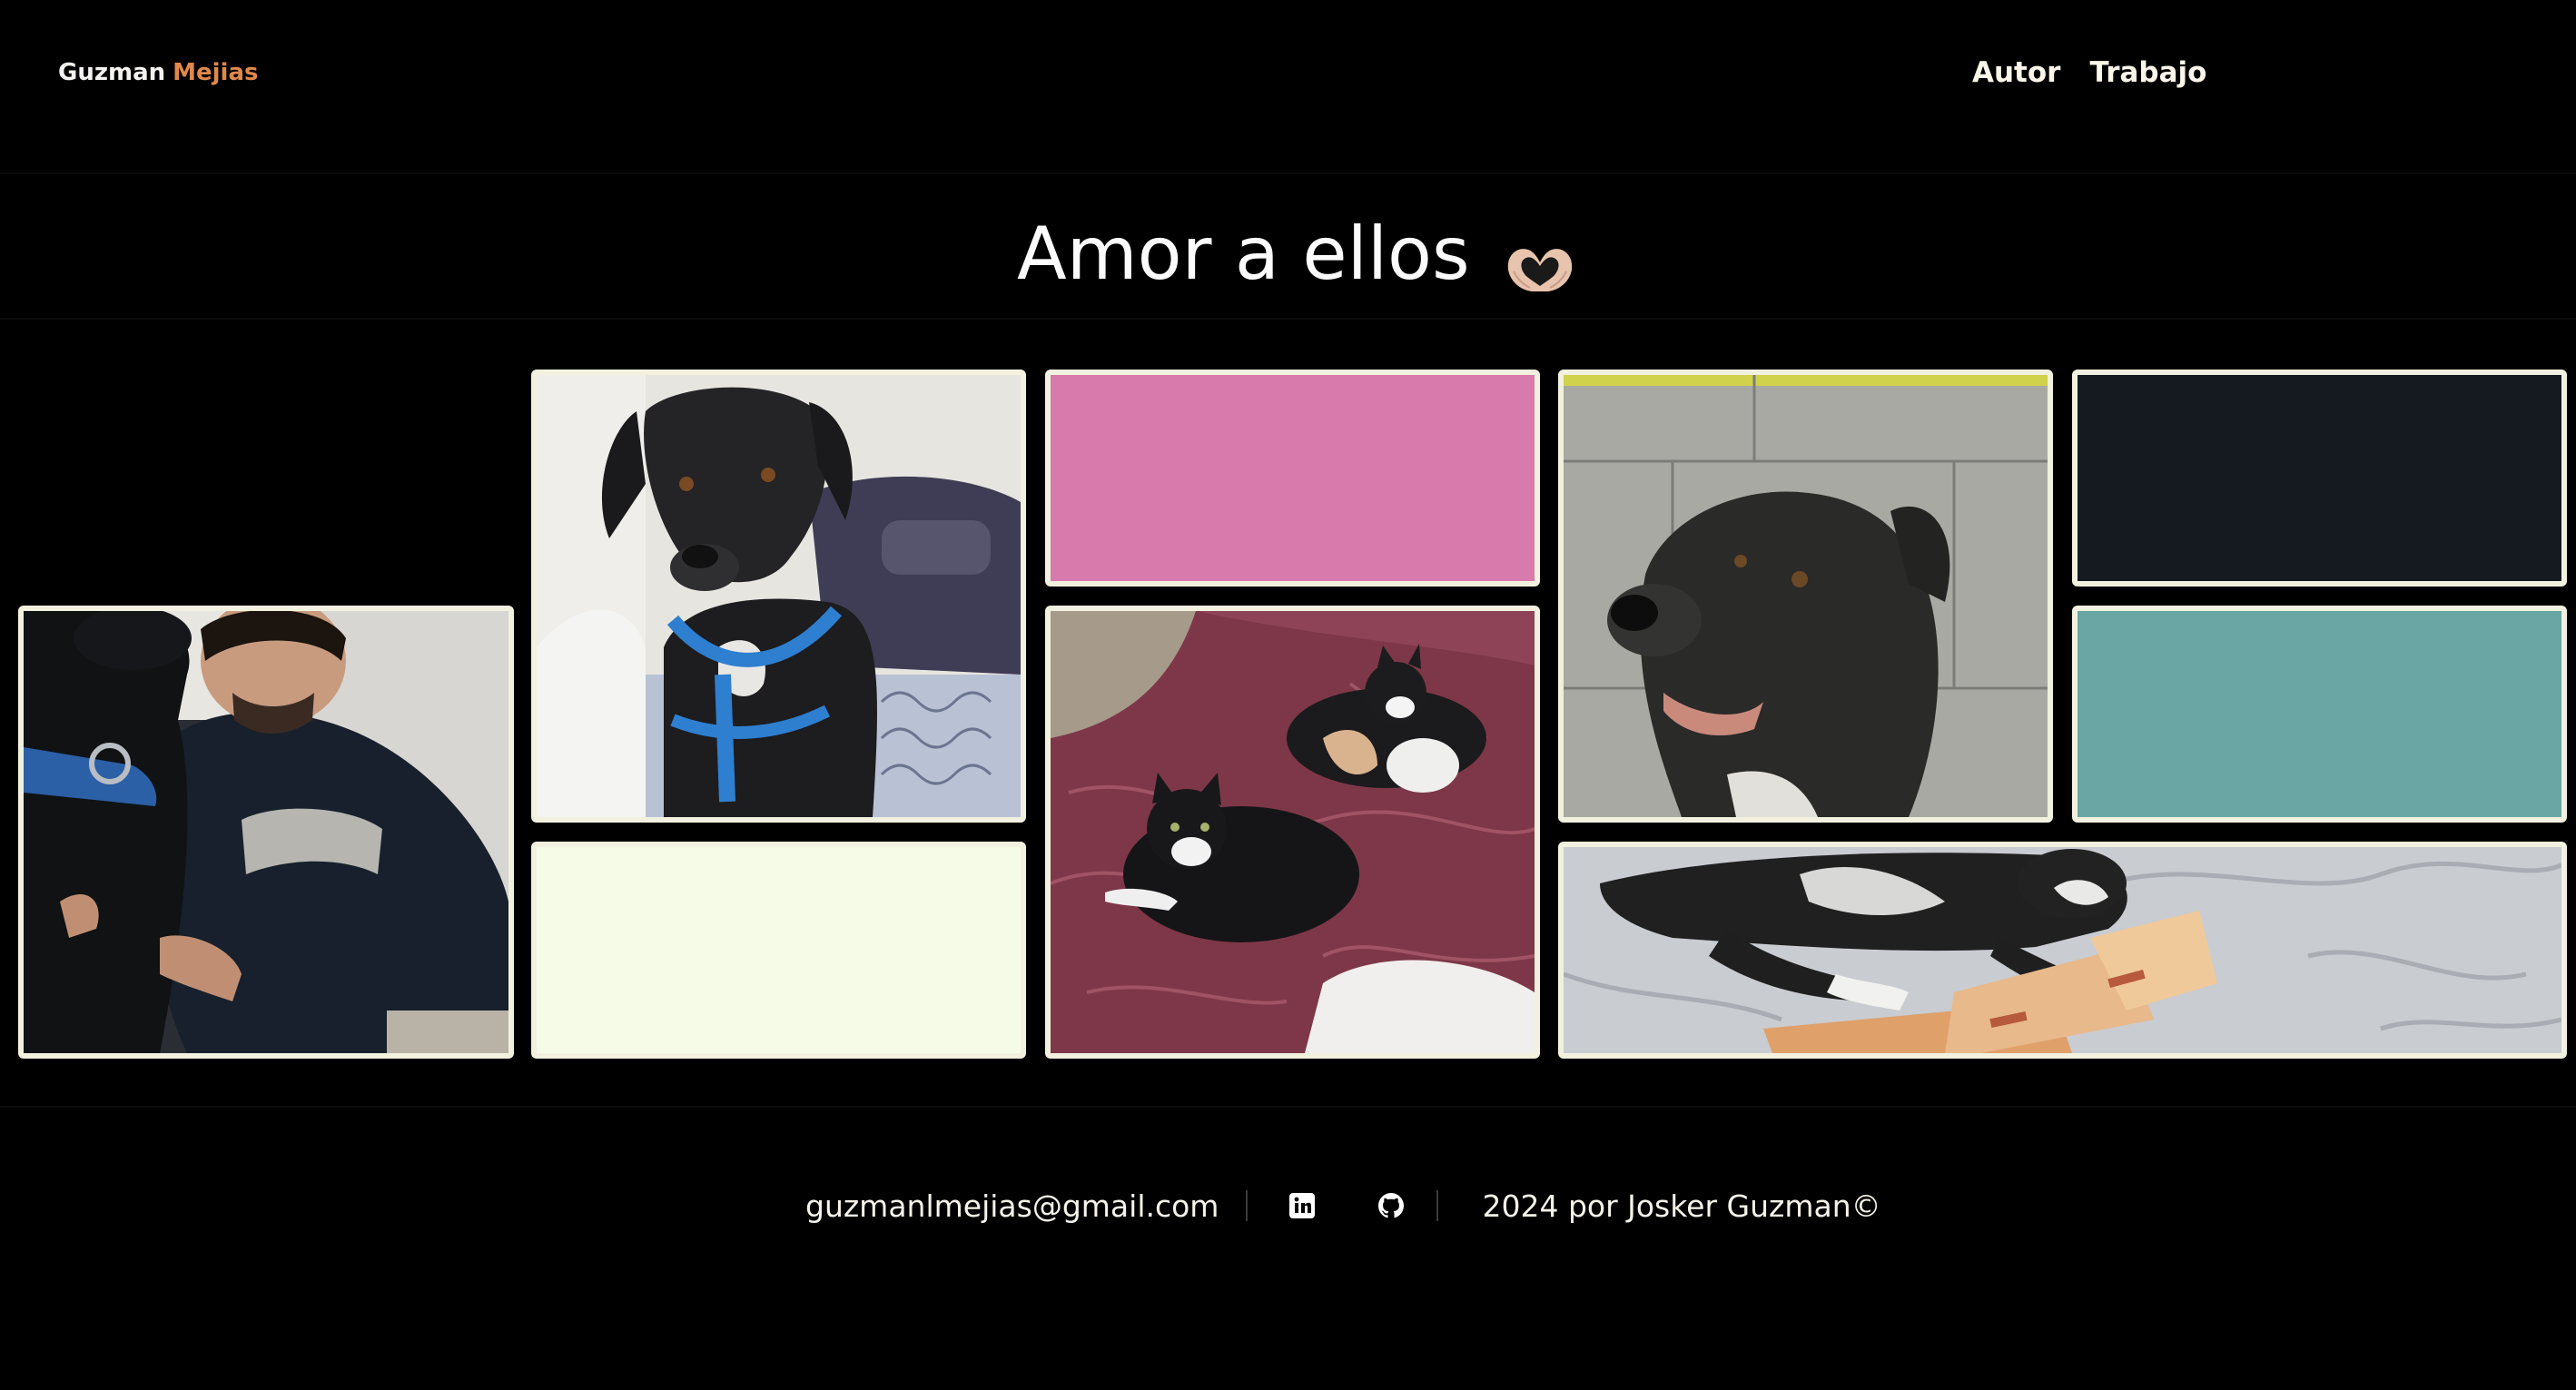  What do you see at coordinates (112, 72) in the screenshot?
I see `brand-first-name: Guzman` at bounding box center [112, 72].